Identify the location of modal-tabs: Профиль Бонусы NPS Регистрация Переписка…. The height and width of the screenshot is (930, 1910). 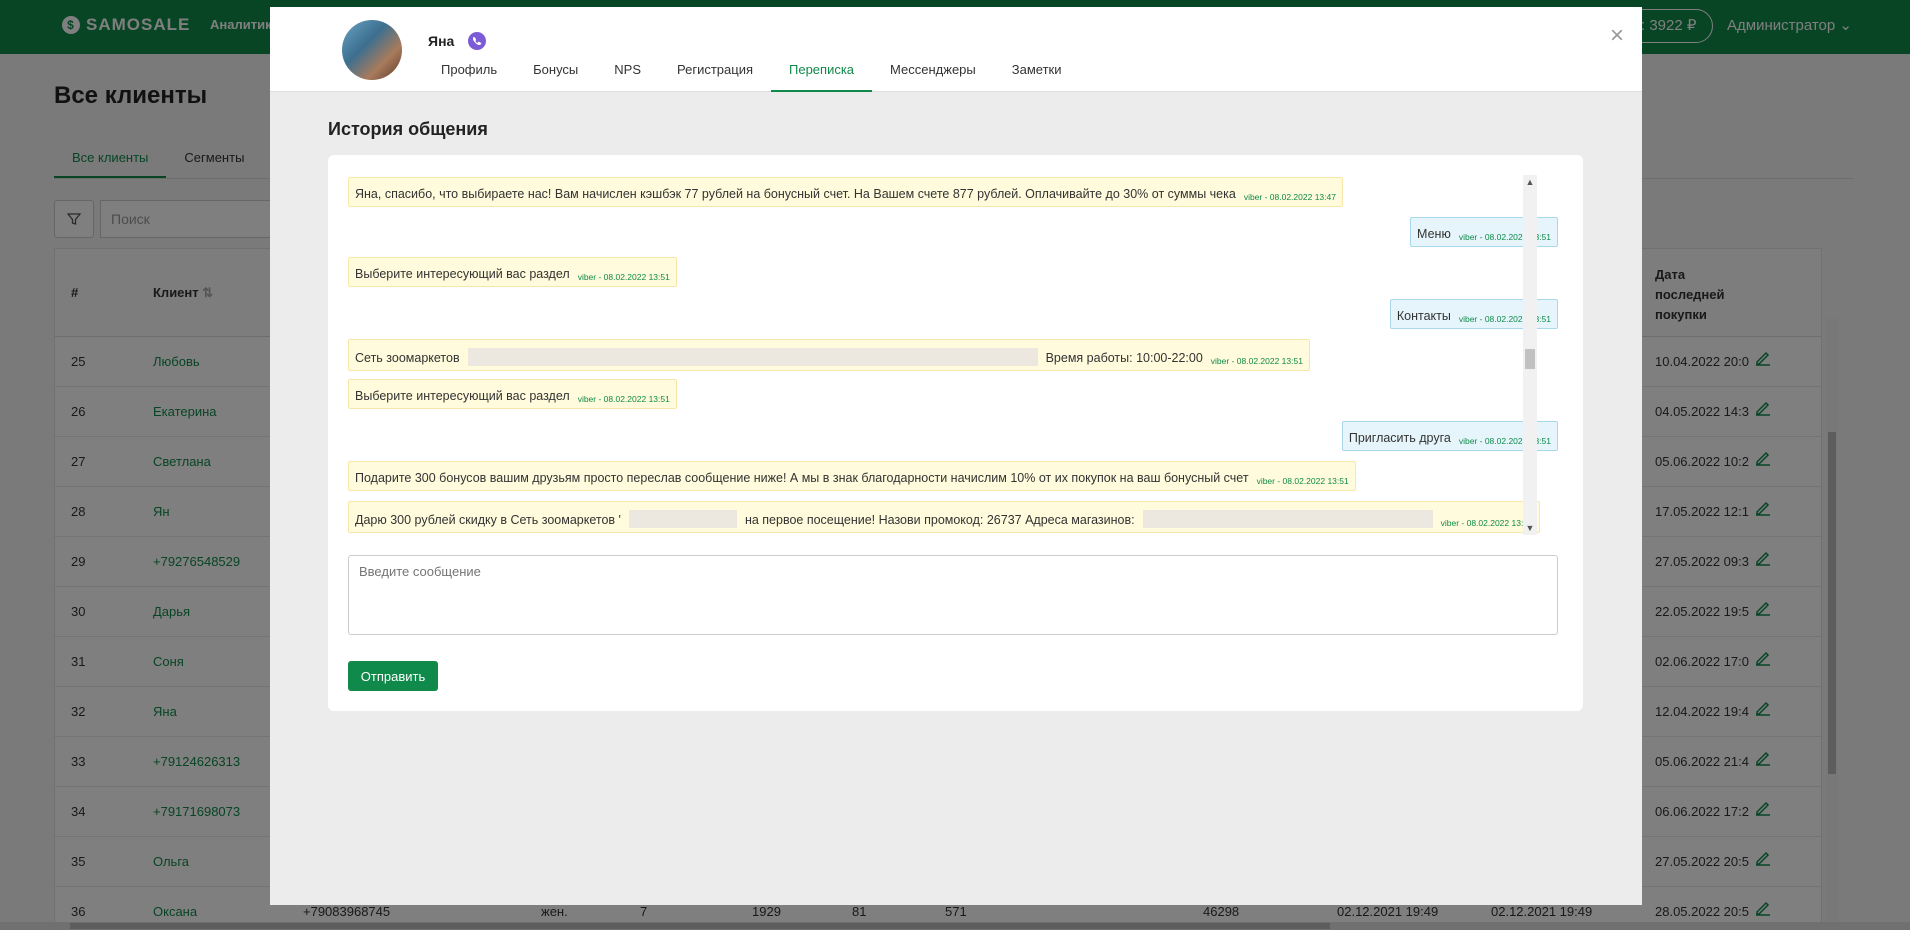
(751, 77).